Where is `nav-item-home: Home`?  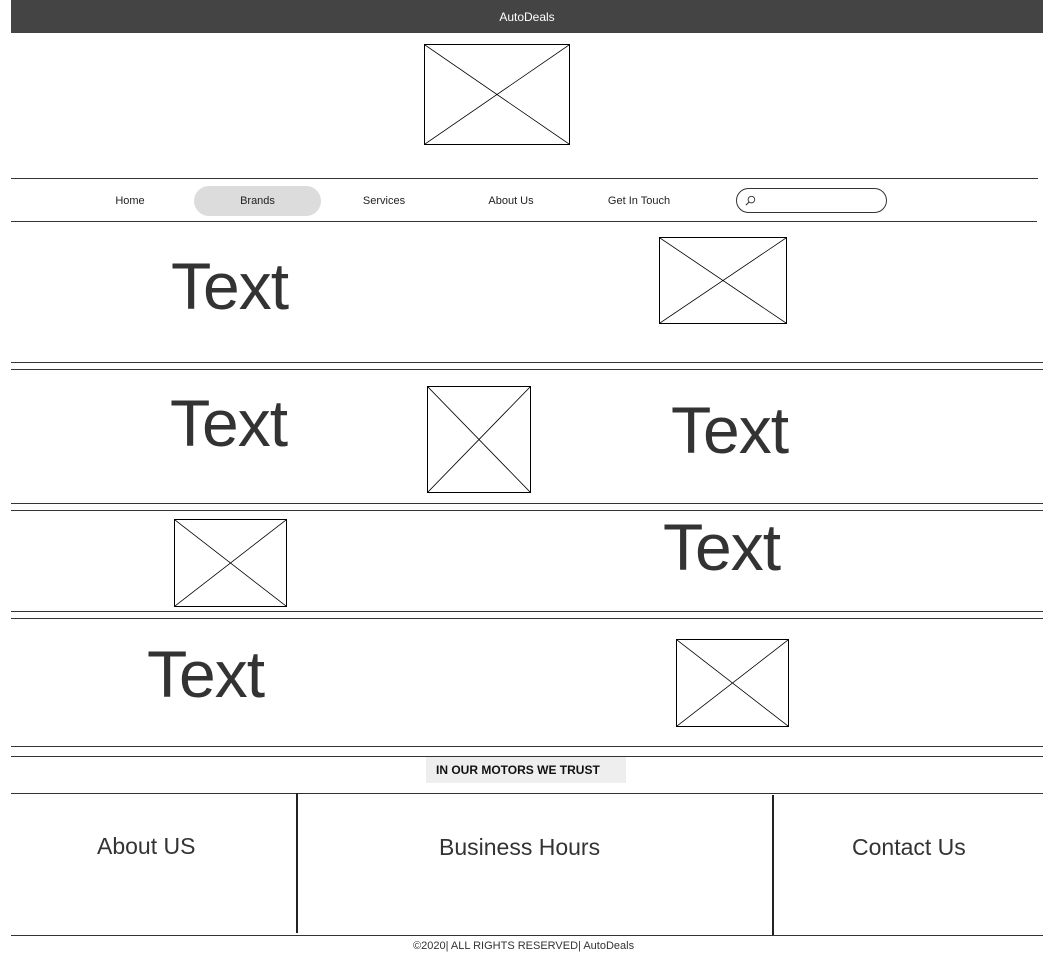
nav-item-home: Home is located at coordinates (130, 201).